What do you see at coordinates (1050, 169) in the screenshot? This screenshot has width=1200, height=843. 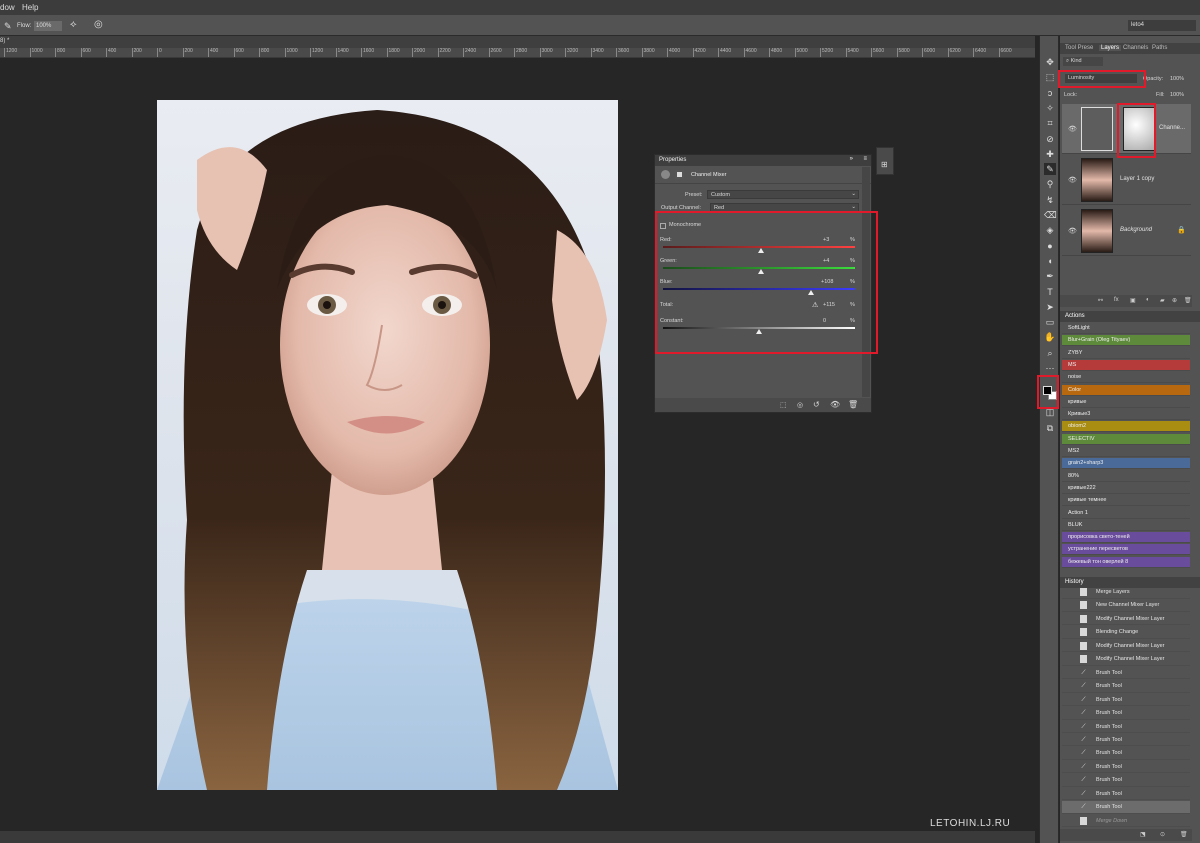 I see `brush-icon: ✎` at bounding box center [1050, 169].